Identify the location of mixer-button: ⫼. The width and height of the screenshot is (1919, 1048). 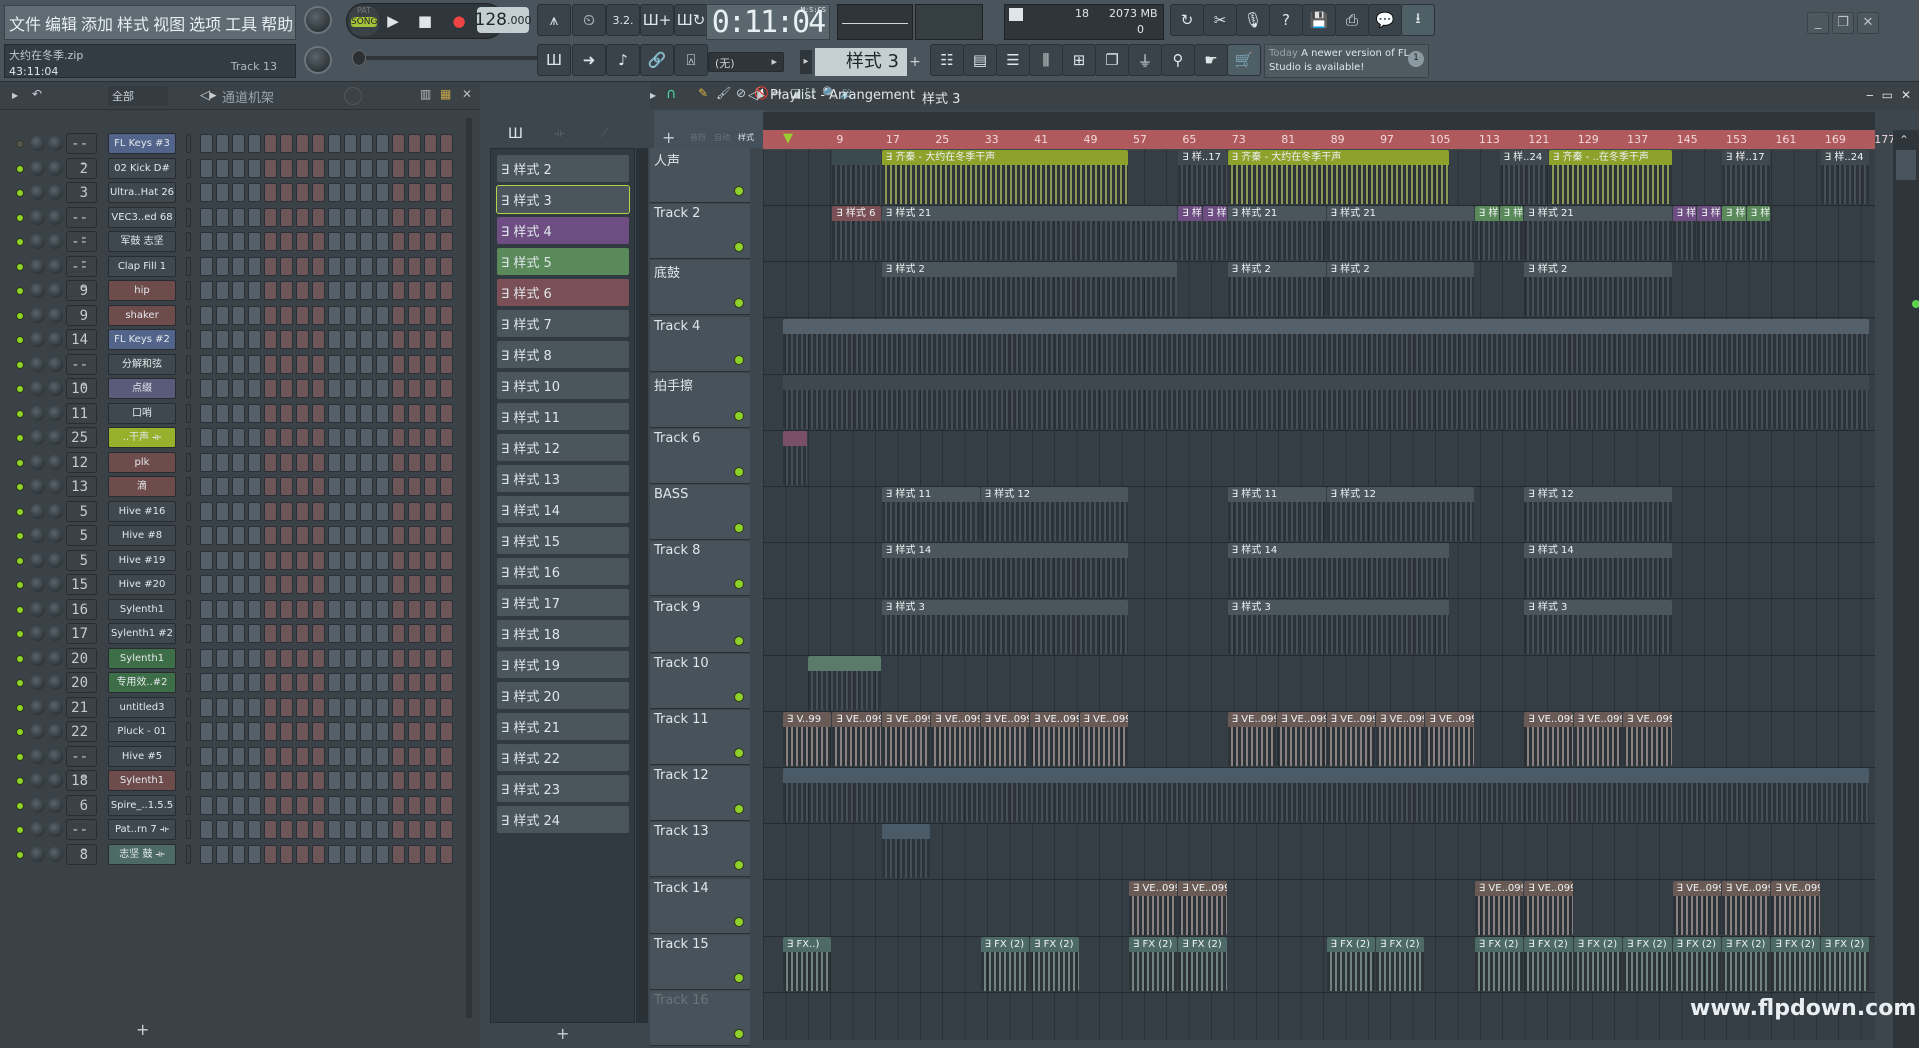
(1046, 60).